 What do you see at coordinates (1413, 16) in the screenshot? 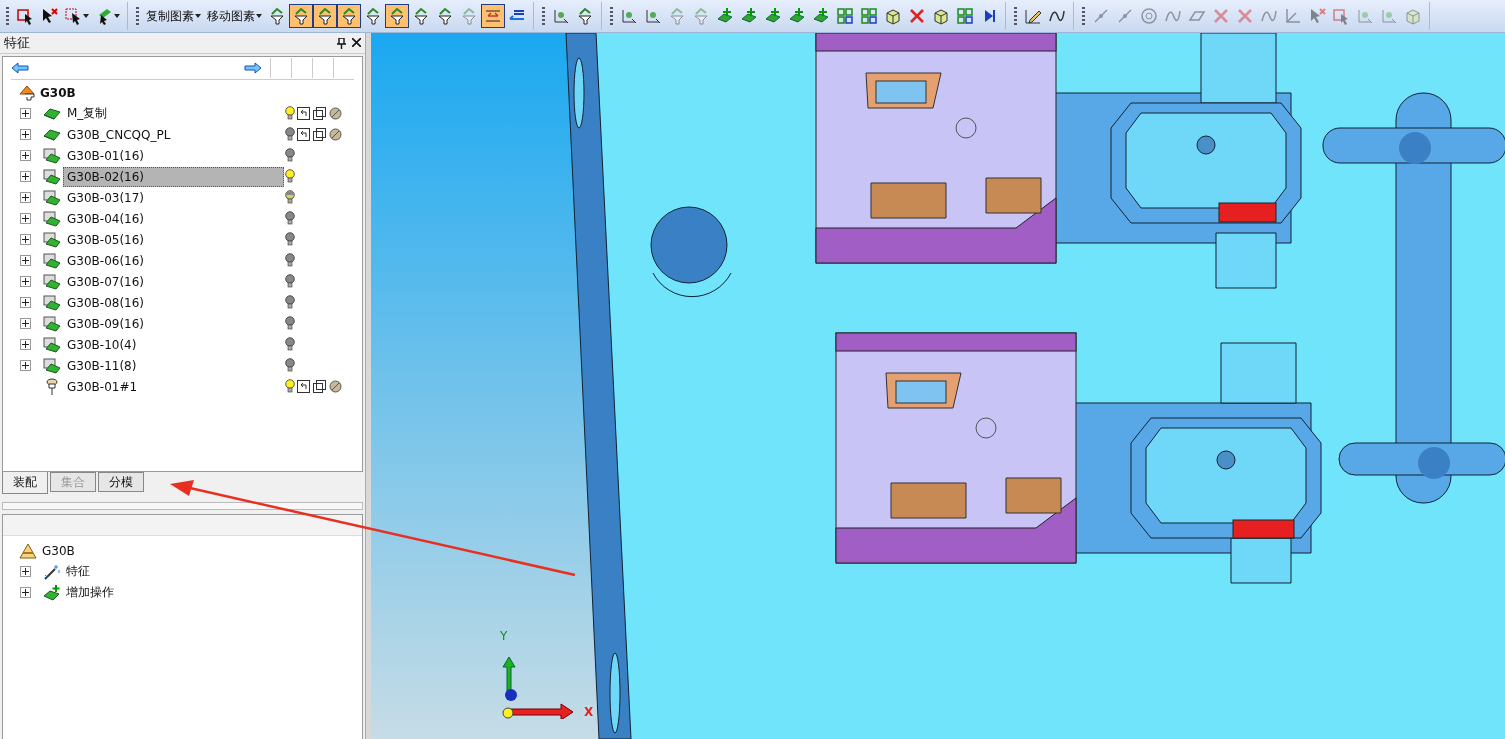
I see `cube-icon` at bounding box center [1413, 16].